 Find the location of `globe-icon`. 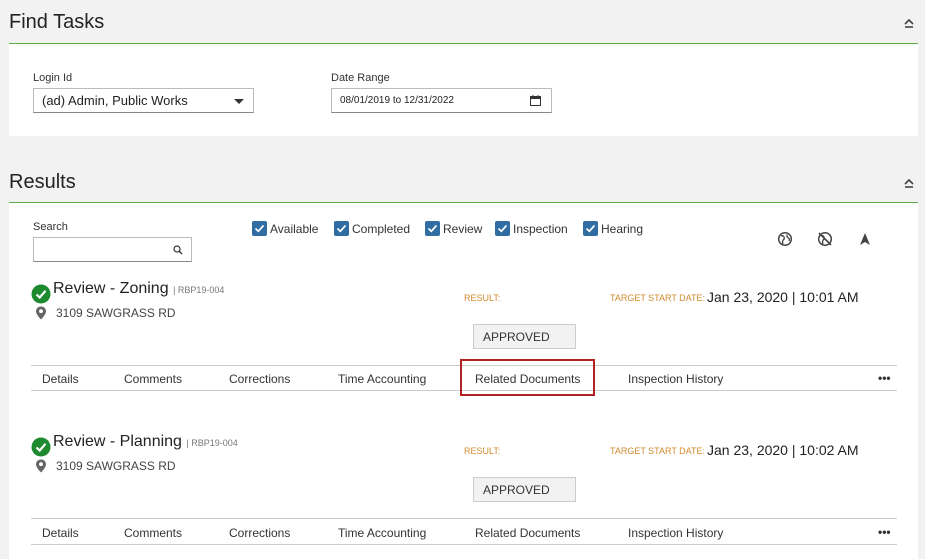

globe-icon is located at coordinates (785, 239).